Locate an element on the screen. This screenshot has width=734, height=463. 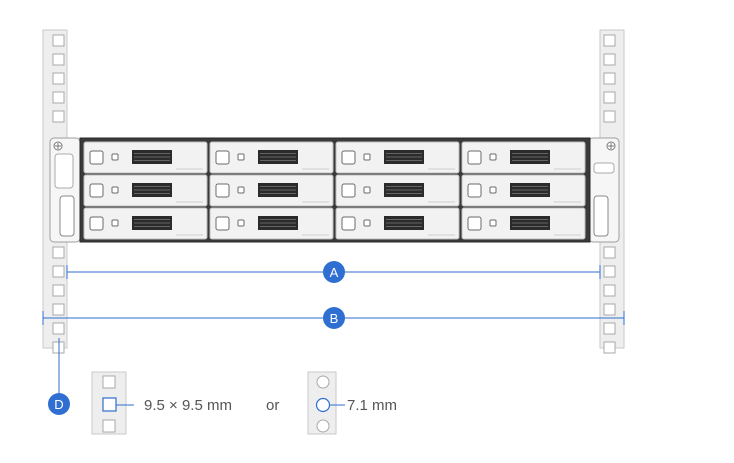
dimension-b: B is located at coordinates (333, 318).